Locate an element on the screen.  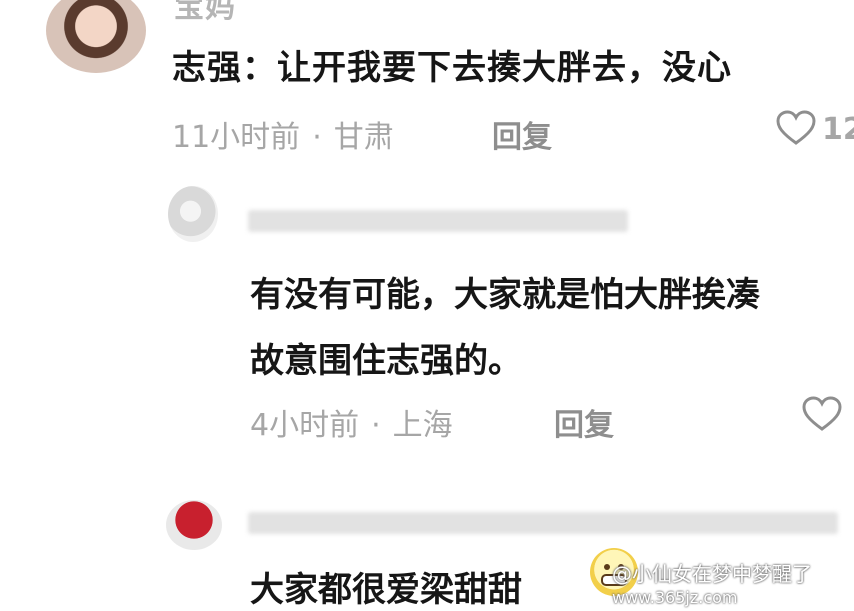
watermark: @小仙女在梦中梦醒了 www.365jz.com is located at coordinates (712, 586).